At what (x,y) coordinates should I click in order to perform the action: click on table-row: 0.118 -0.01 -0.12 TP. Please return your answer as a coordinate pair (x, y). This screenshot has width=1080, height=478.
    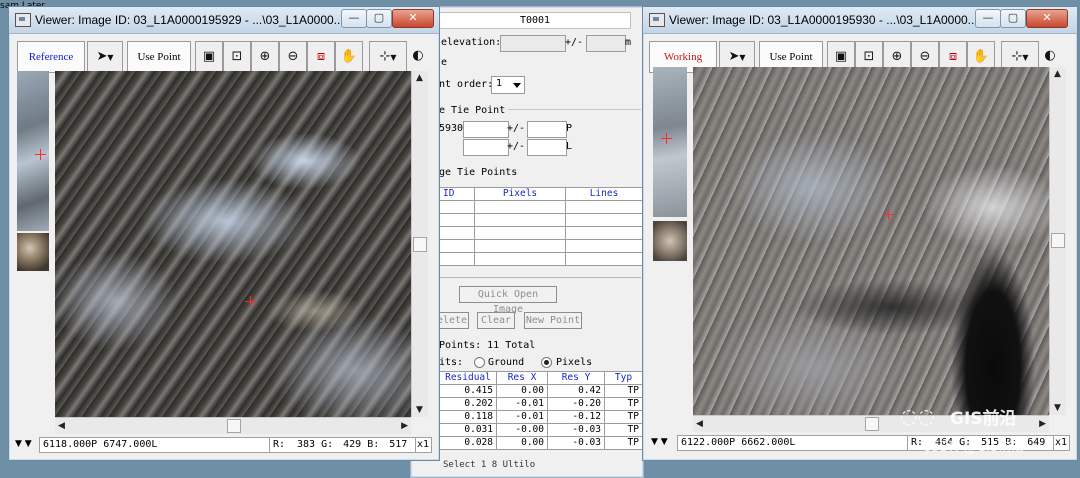
    Looking at the image, I should click on (541, 417).